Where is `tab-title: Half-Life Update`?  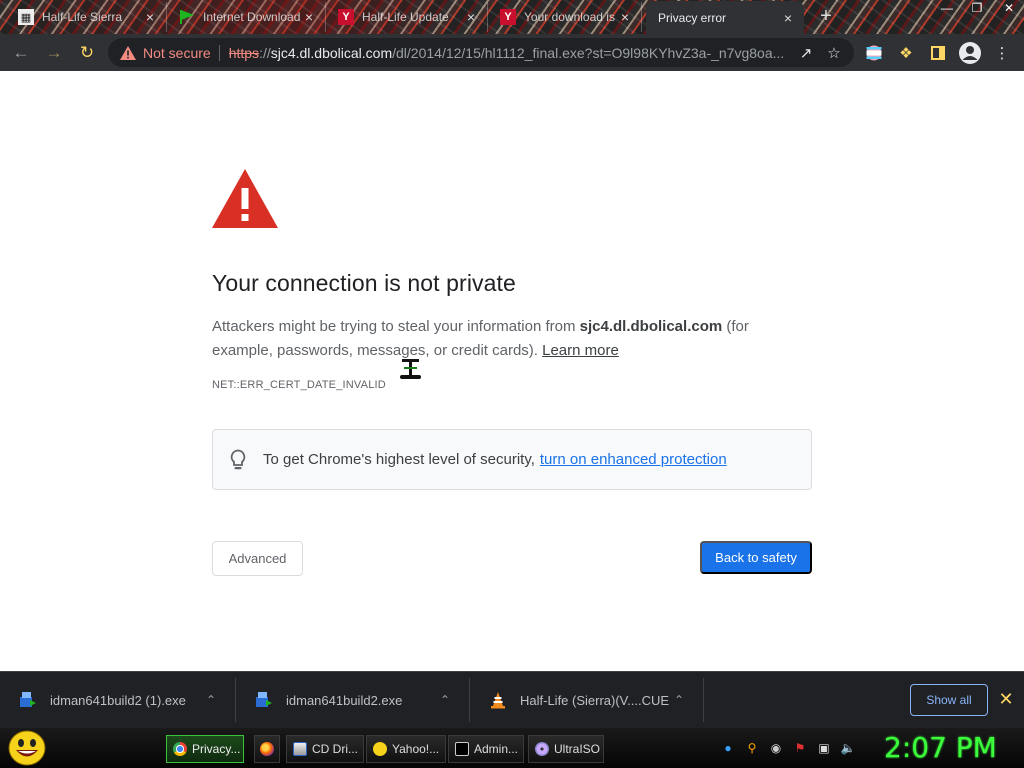 tab-title: Half-Life Update is located at coordinates (405, 17).